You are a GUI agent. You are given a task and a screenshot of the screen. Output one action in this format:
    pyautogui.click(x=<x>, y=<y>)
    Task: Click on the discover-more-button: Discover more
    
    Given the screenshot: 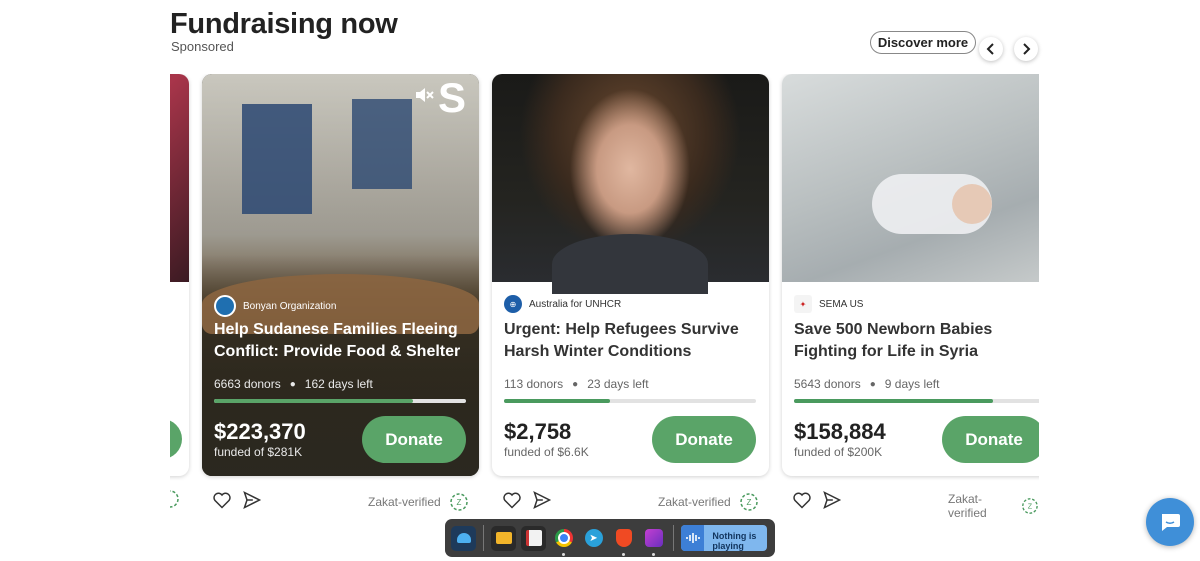 What is the action you would take?
    pyautogui.click(x=923, y=42)
    